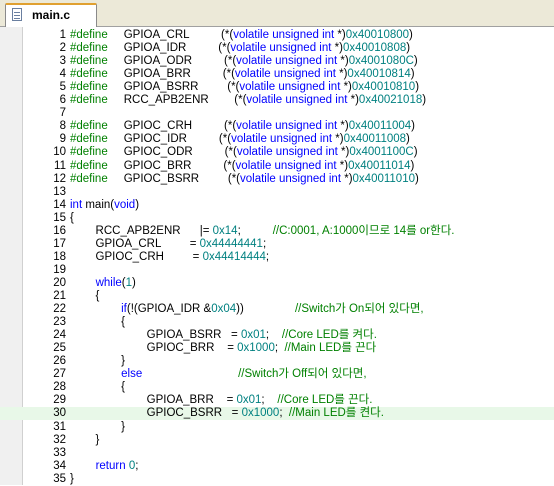 The image size is (554, 486). What do you see at coordinates (256, 348) in the screenshot?
I see `code-token: 0x1000` at bounding box center [256, 348].